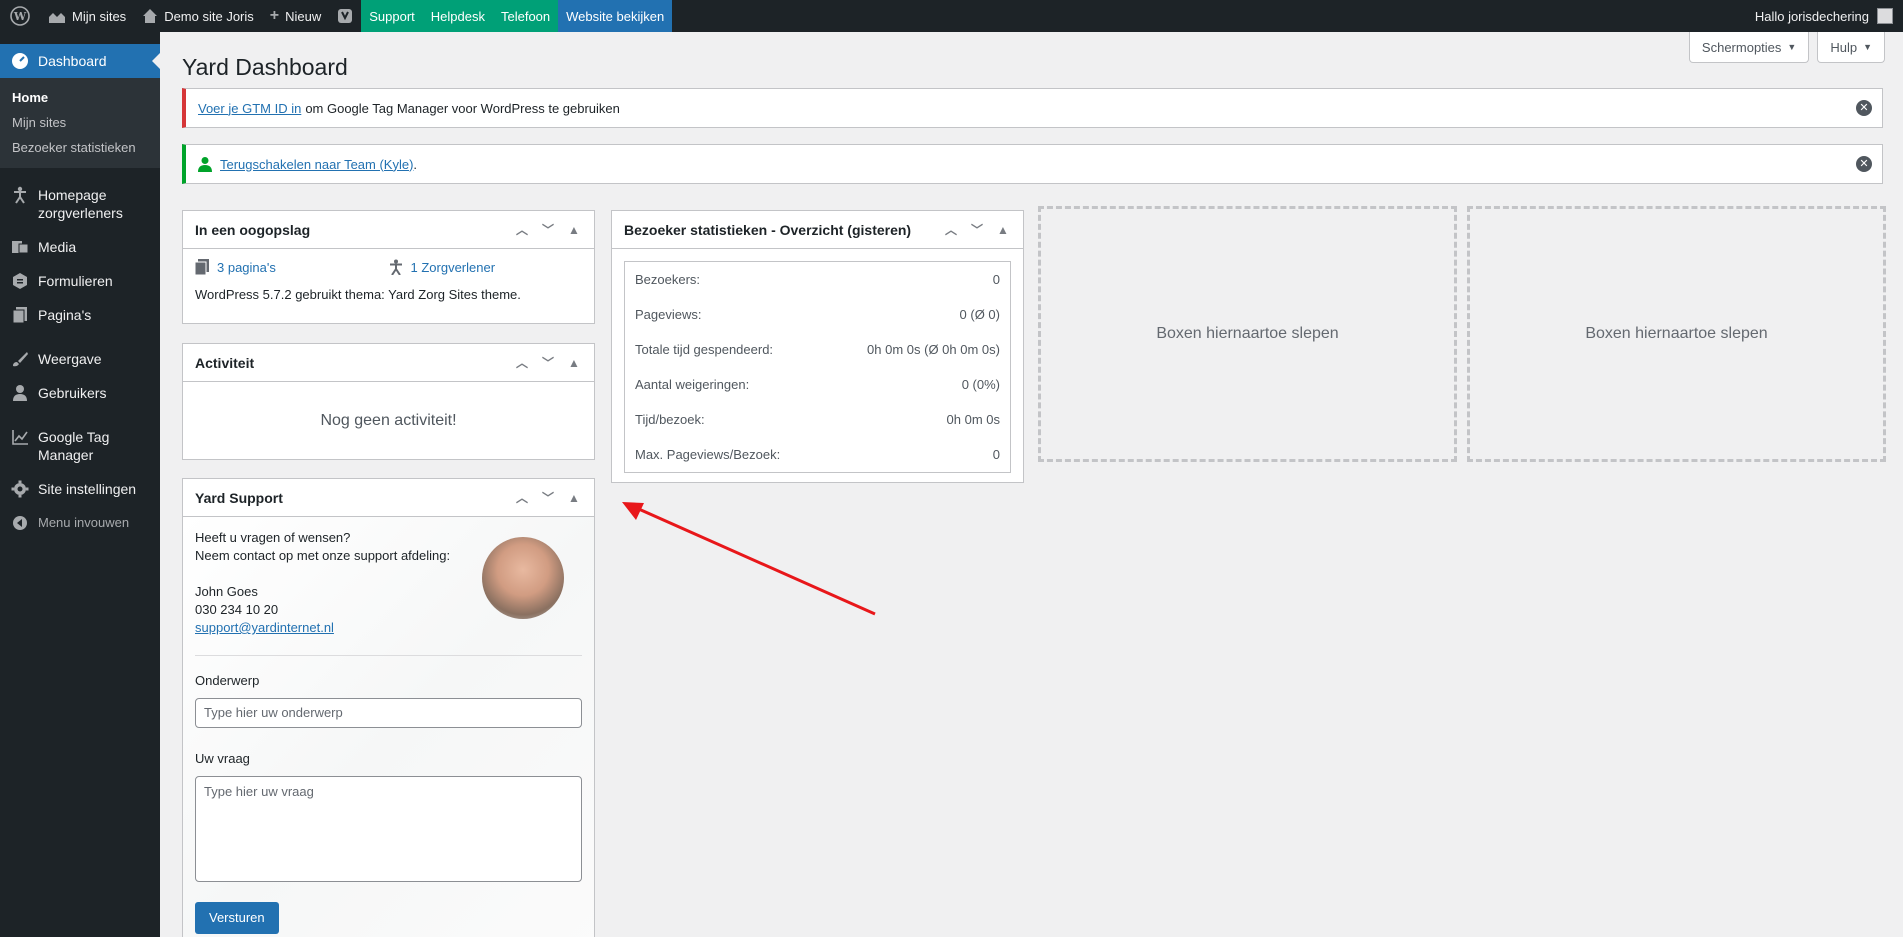 This screenshot has height=937, width=1903. Describe the element at coordinates (80, 523) in the screenshot. I see `collapse-menu-button: Menu invouwen` at that location.